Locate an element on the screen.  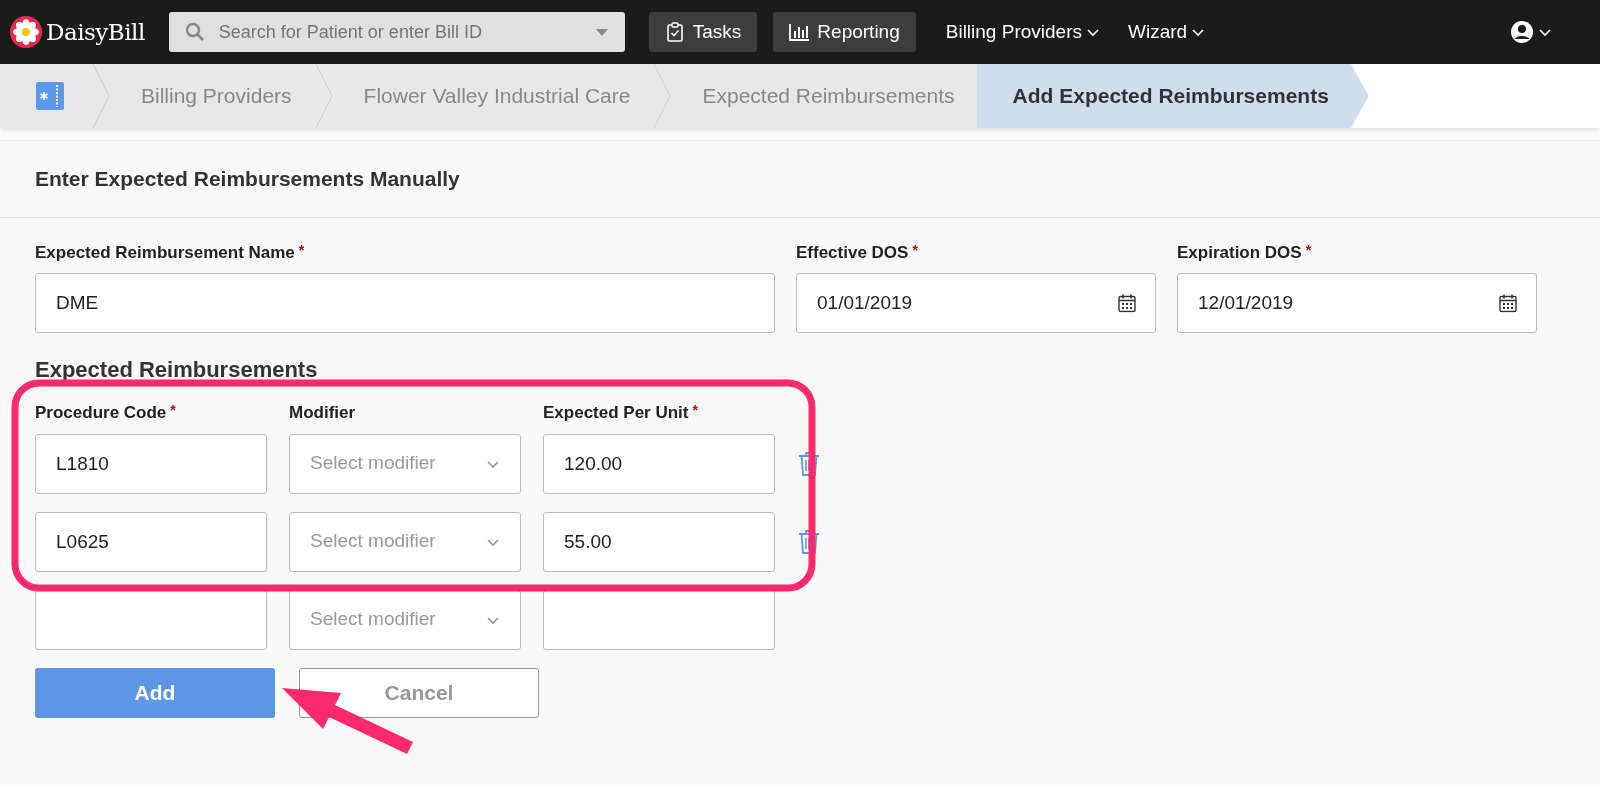
breadcrumb-link: Add Expected Reimbursements is located at coordinates (1172, 96).